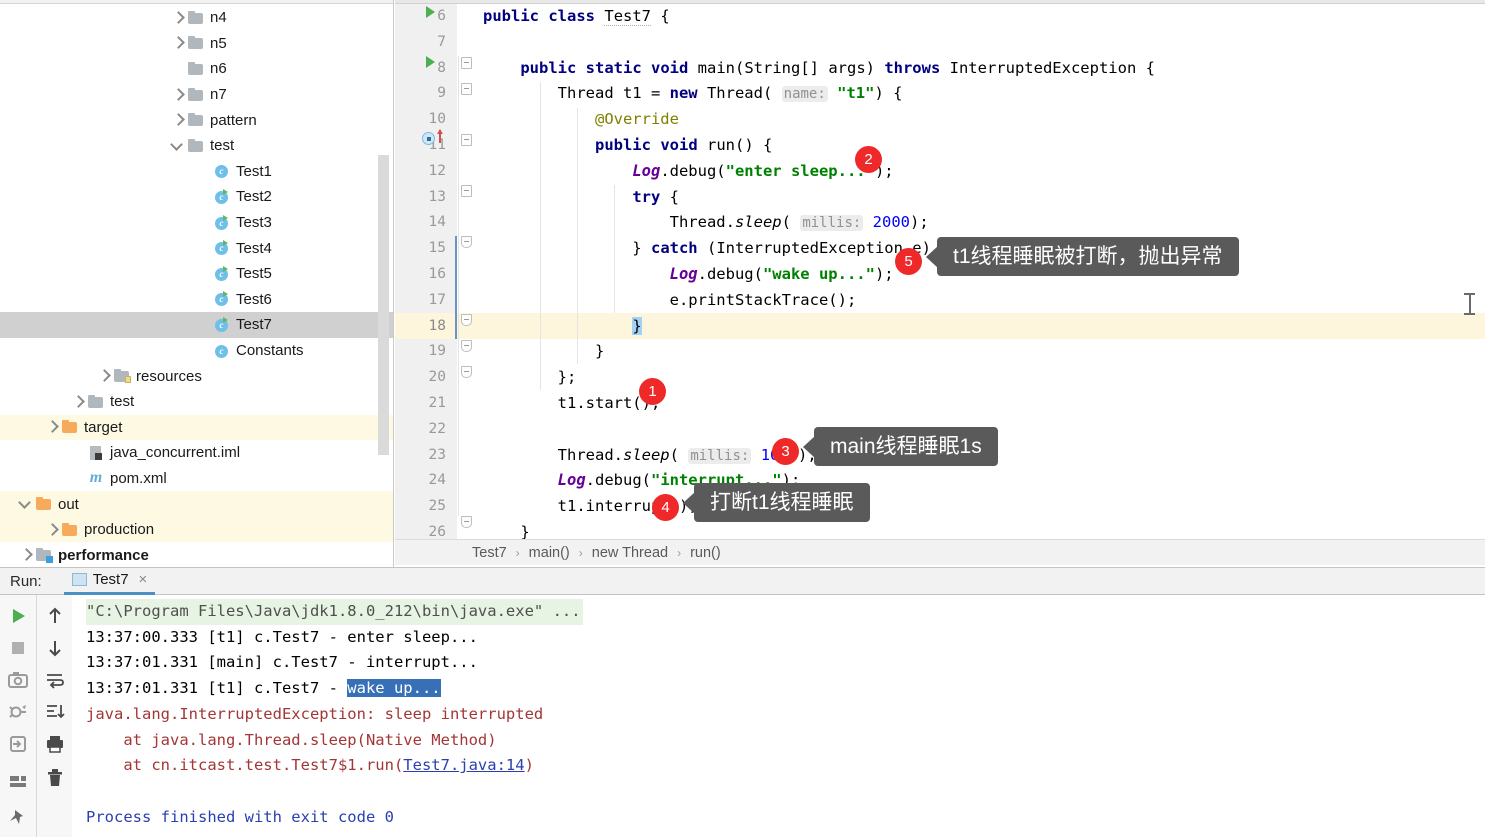 The height and width of the screenshot is (837, 1485). Describe the element at coordinates (426, 404) in the screenshot. I see `line-number-21: 21` at that location.